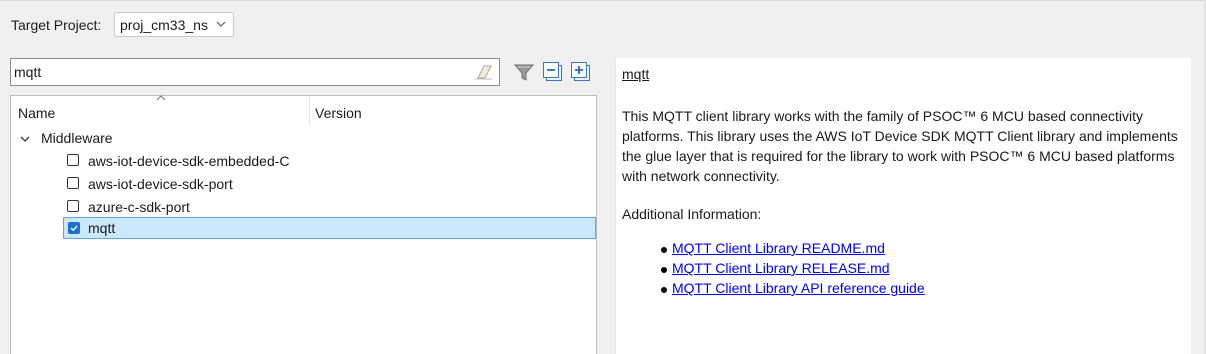  I want to click on column-header-name: Name, so click(36, 113).